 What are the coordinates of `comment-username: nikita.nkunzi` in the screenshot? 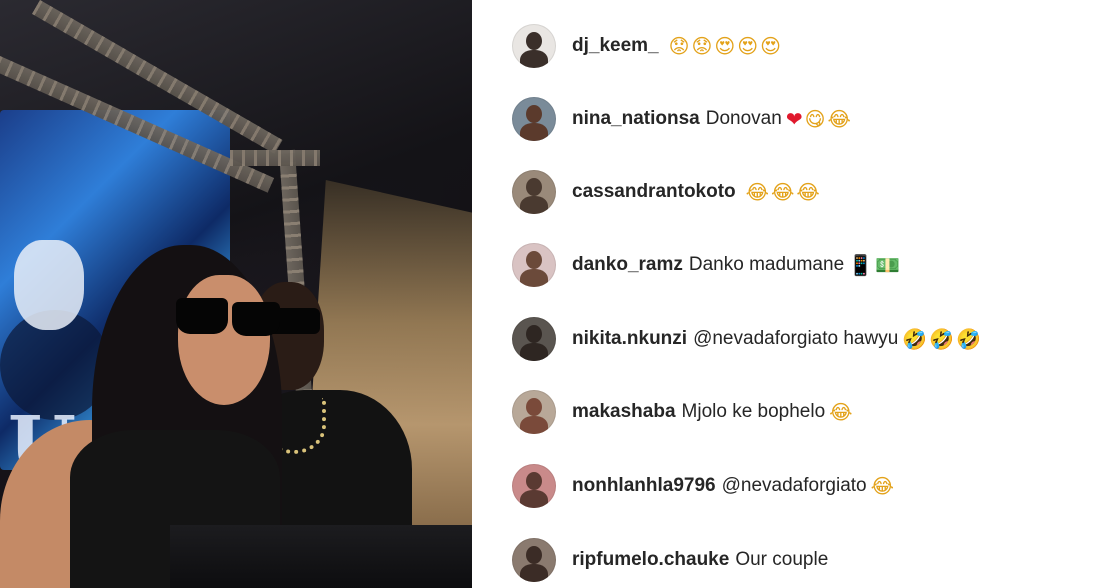 It's located at (629, 339).